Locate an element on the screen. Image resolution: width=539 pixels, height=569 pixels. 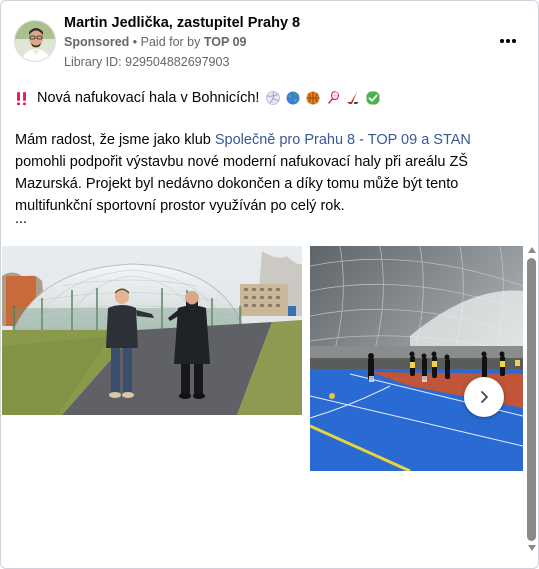
body-text-part1: Mám radost, že jsme jako klub is located at coordinates (115, 140).